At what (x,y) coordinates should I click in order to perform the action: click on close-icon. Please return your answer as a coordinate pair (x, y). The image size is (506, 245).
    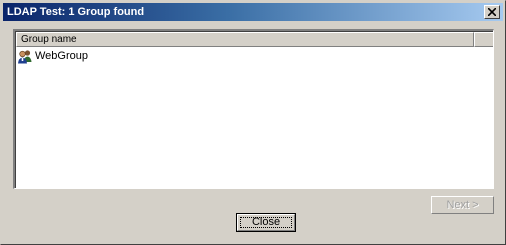
    Looking at the image, I should click on (492, 12).